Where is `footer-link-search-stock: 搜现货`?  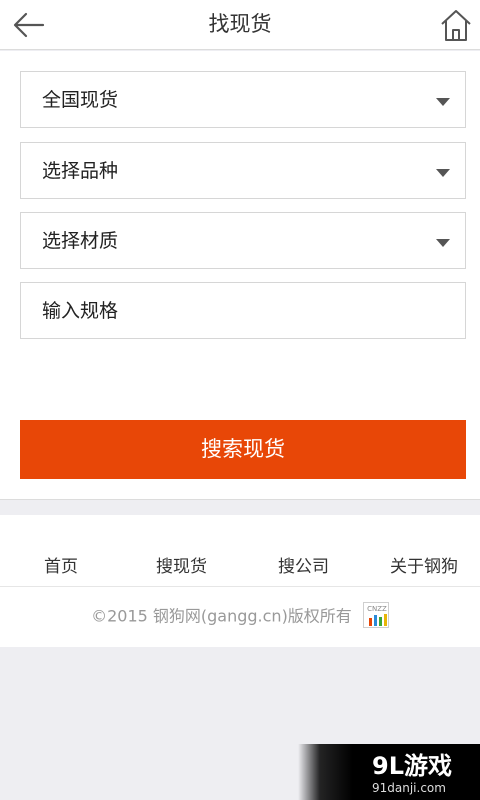
footer-link-search-stock: 搜现货 is located at coordinates (181, 567).